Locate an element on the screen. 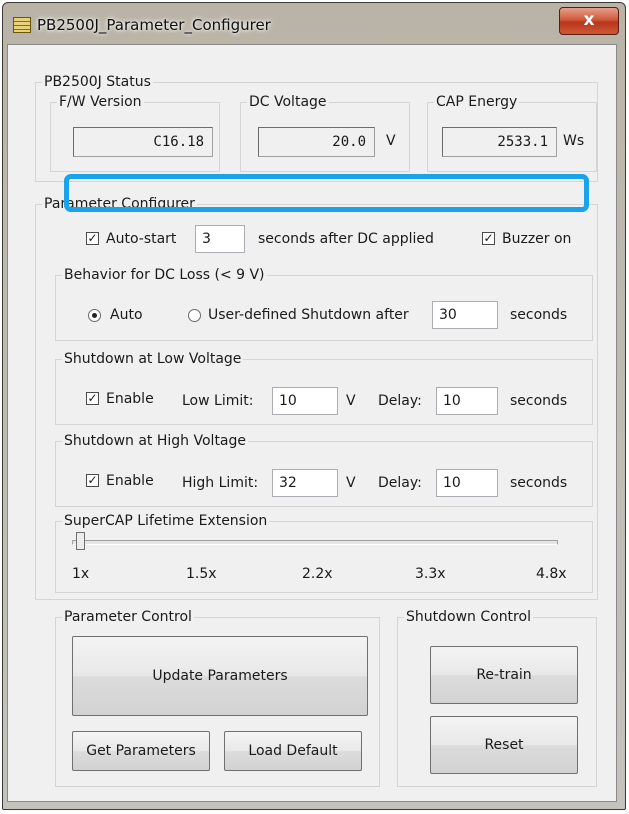 The height and width of the screenshot is (814, 629). low-limit-input: 10 is located at coordinates (305, 401).